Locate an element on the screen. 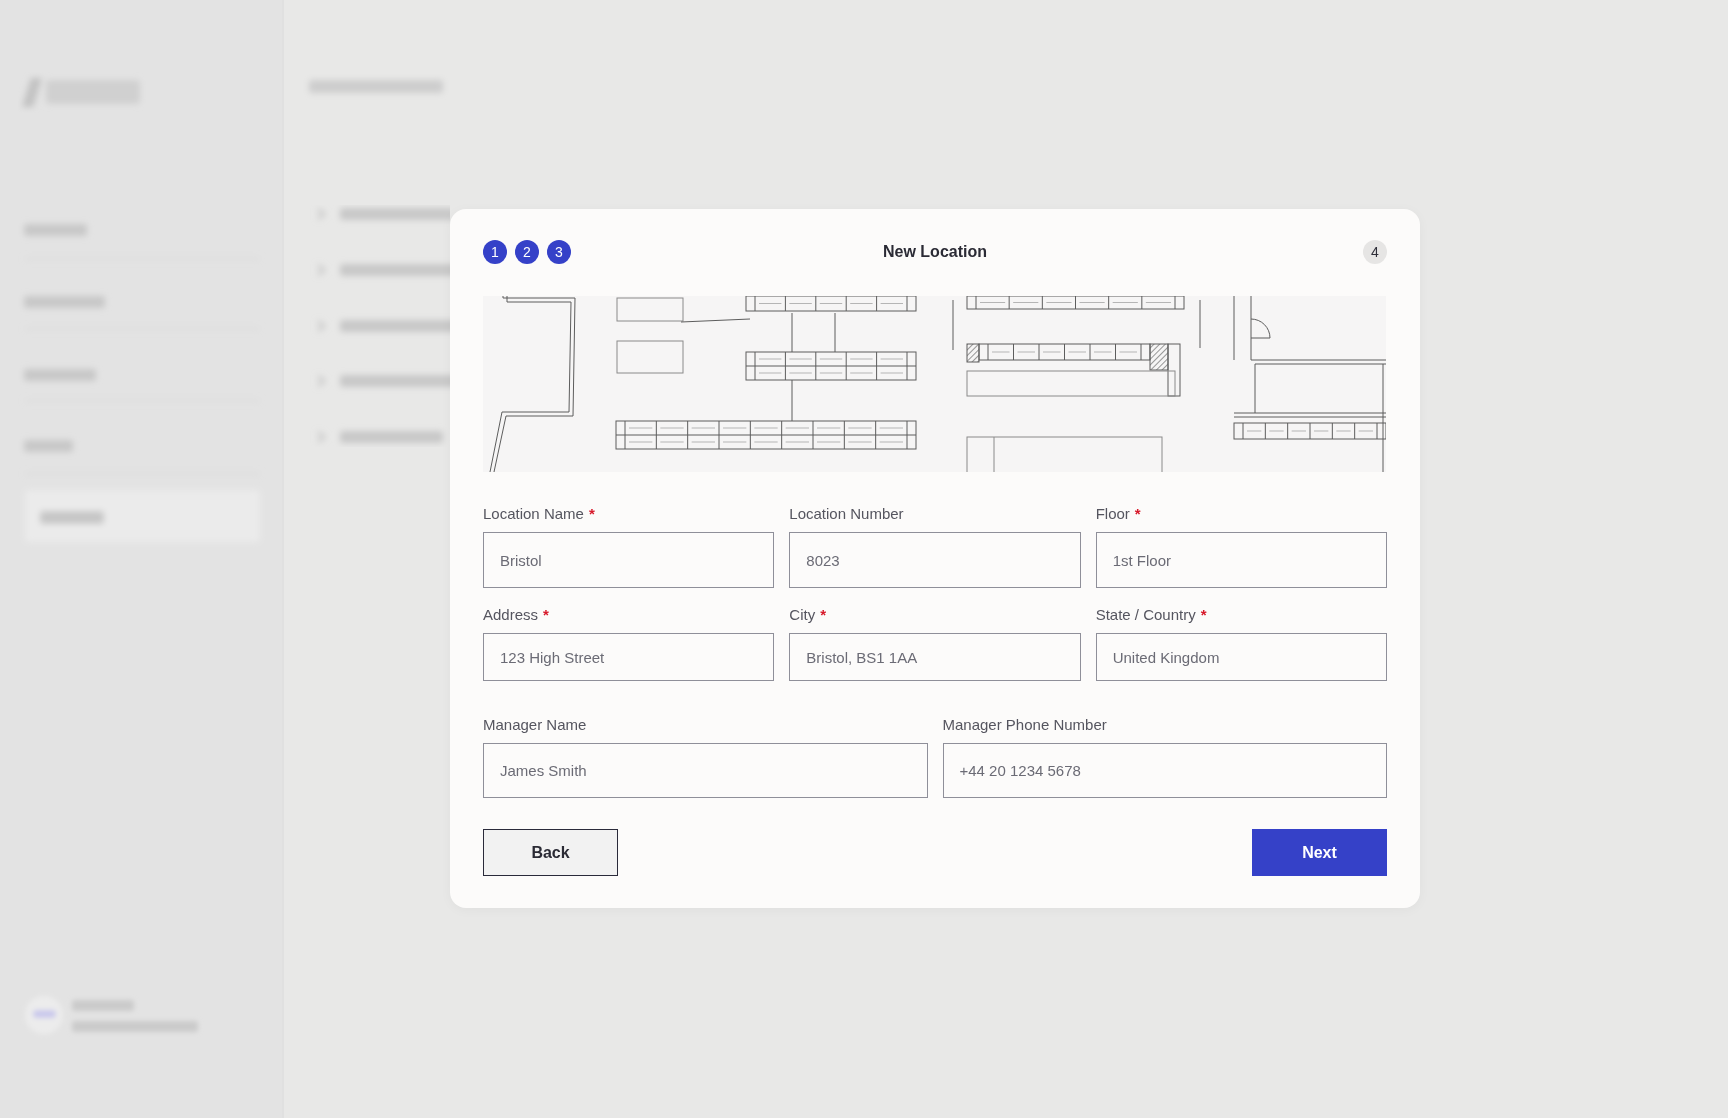 This screenshot has height=1118, width=1728. step-indicator: 4 is located at coordinates (1375, 252).